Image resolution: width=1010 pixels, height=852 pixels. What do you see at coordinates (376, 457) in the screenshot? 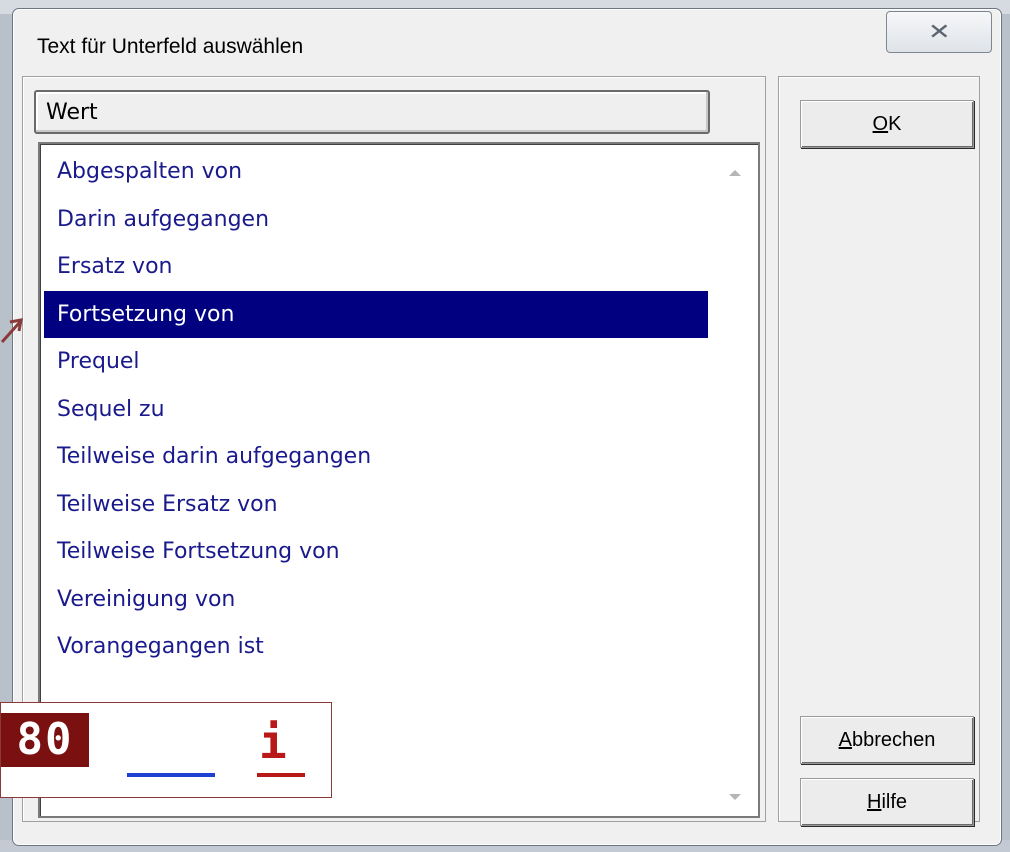
I see `list-item: Teilweise darin aufgegangen` at bounding box center [376, 457].